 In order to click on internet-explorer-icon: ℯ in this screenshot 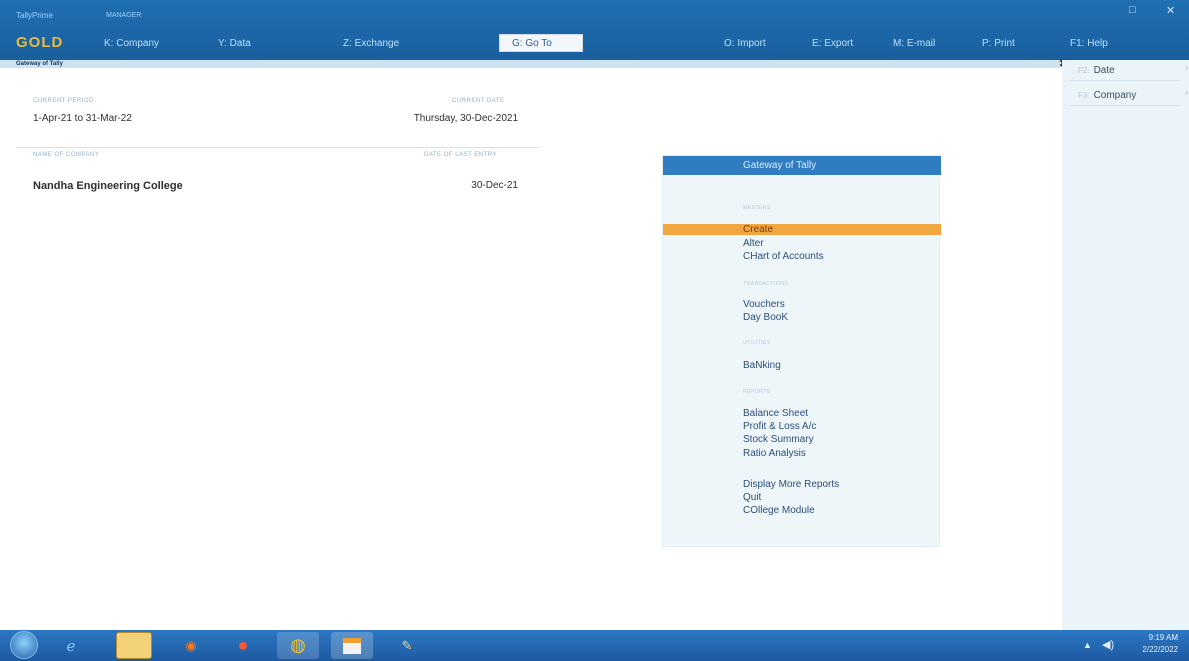, I will do `click(71, 645)`.